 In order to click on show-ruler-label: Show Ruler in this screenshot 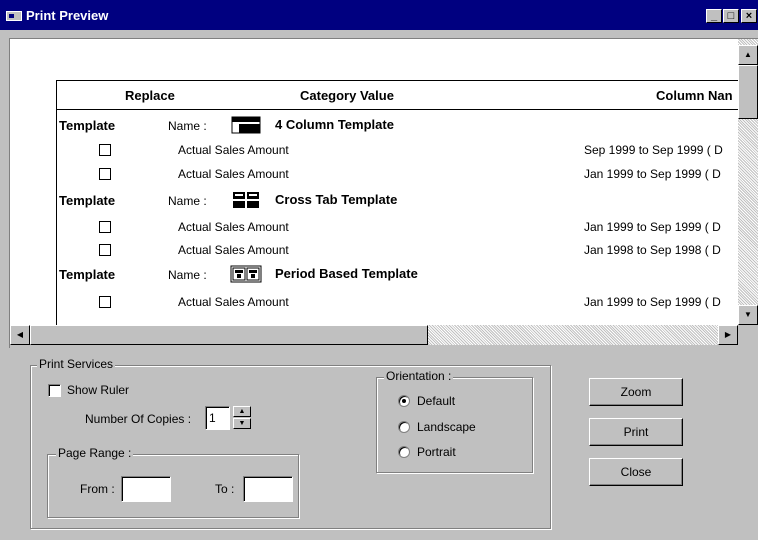, I will do `click(98, 390)`.